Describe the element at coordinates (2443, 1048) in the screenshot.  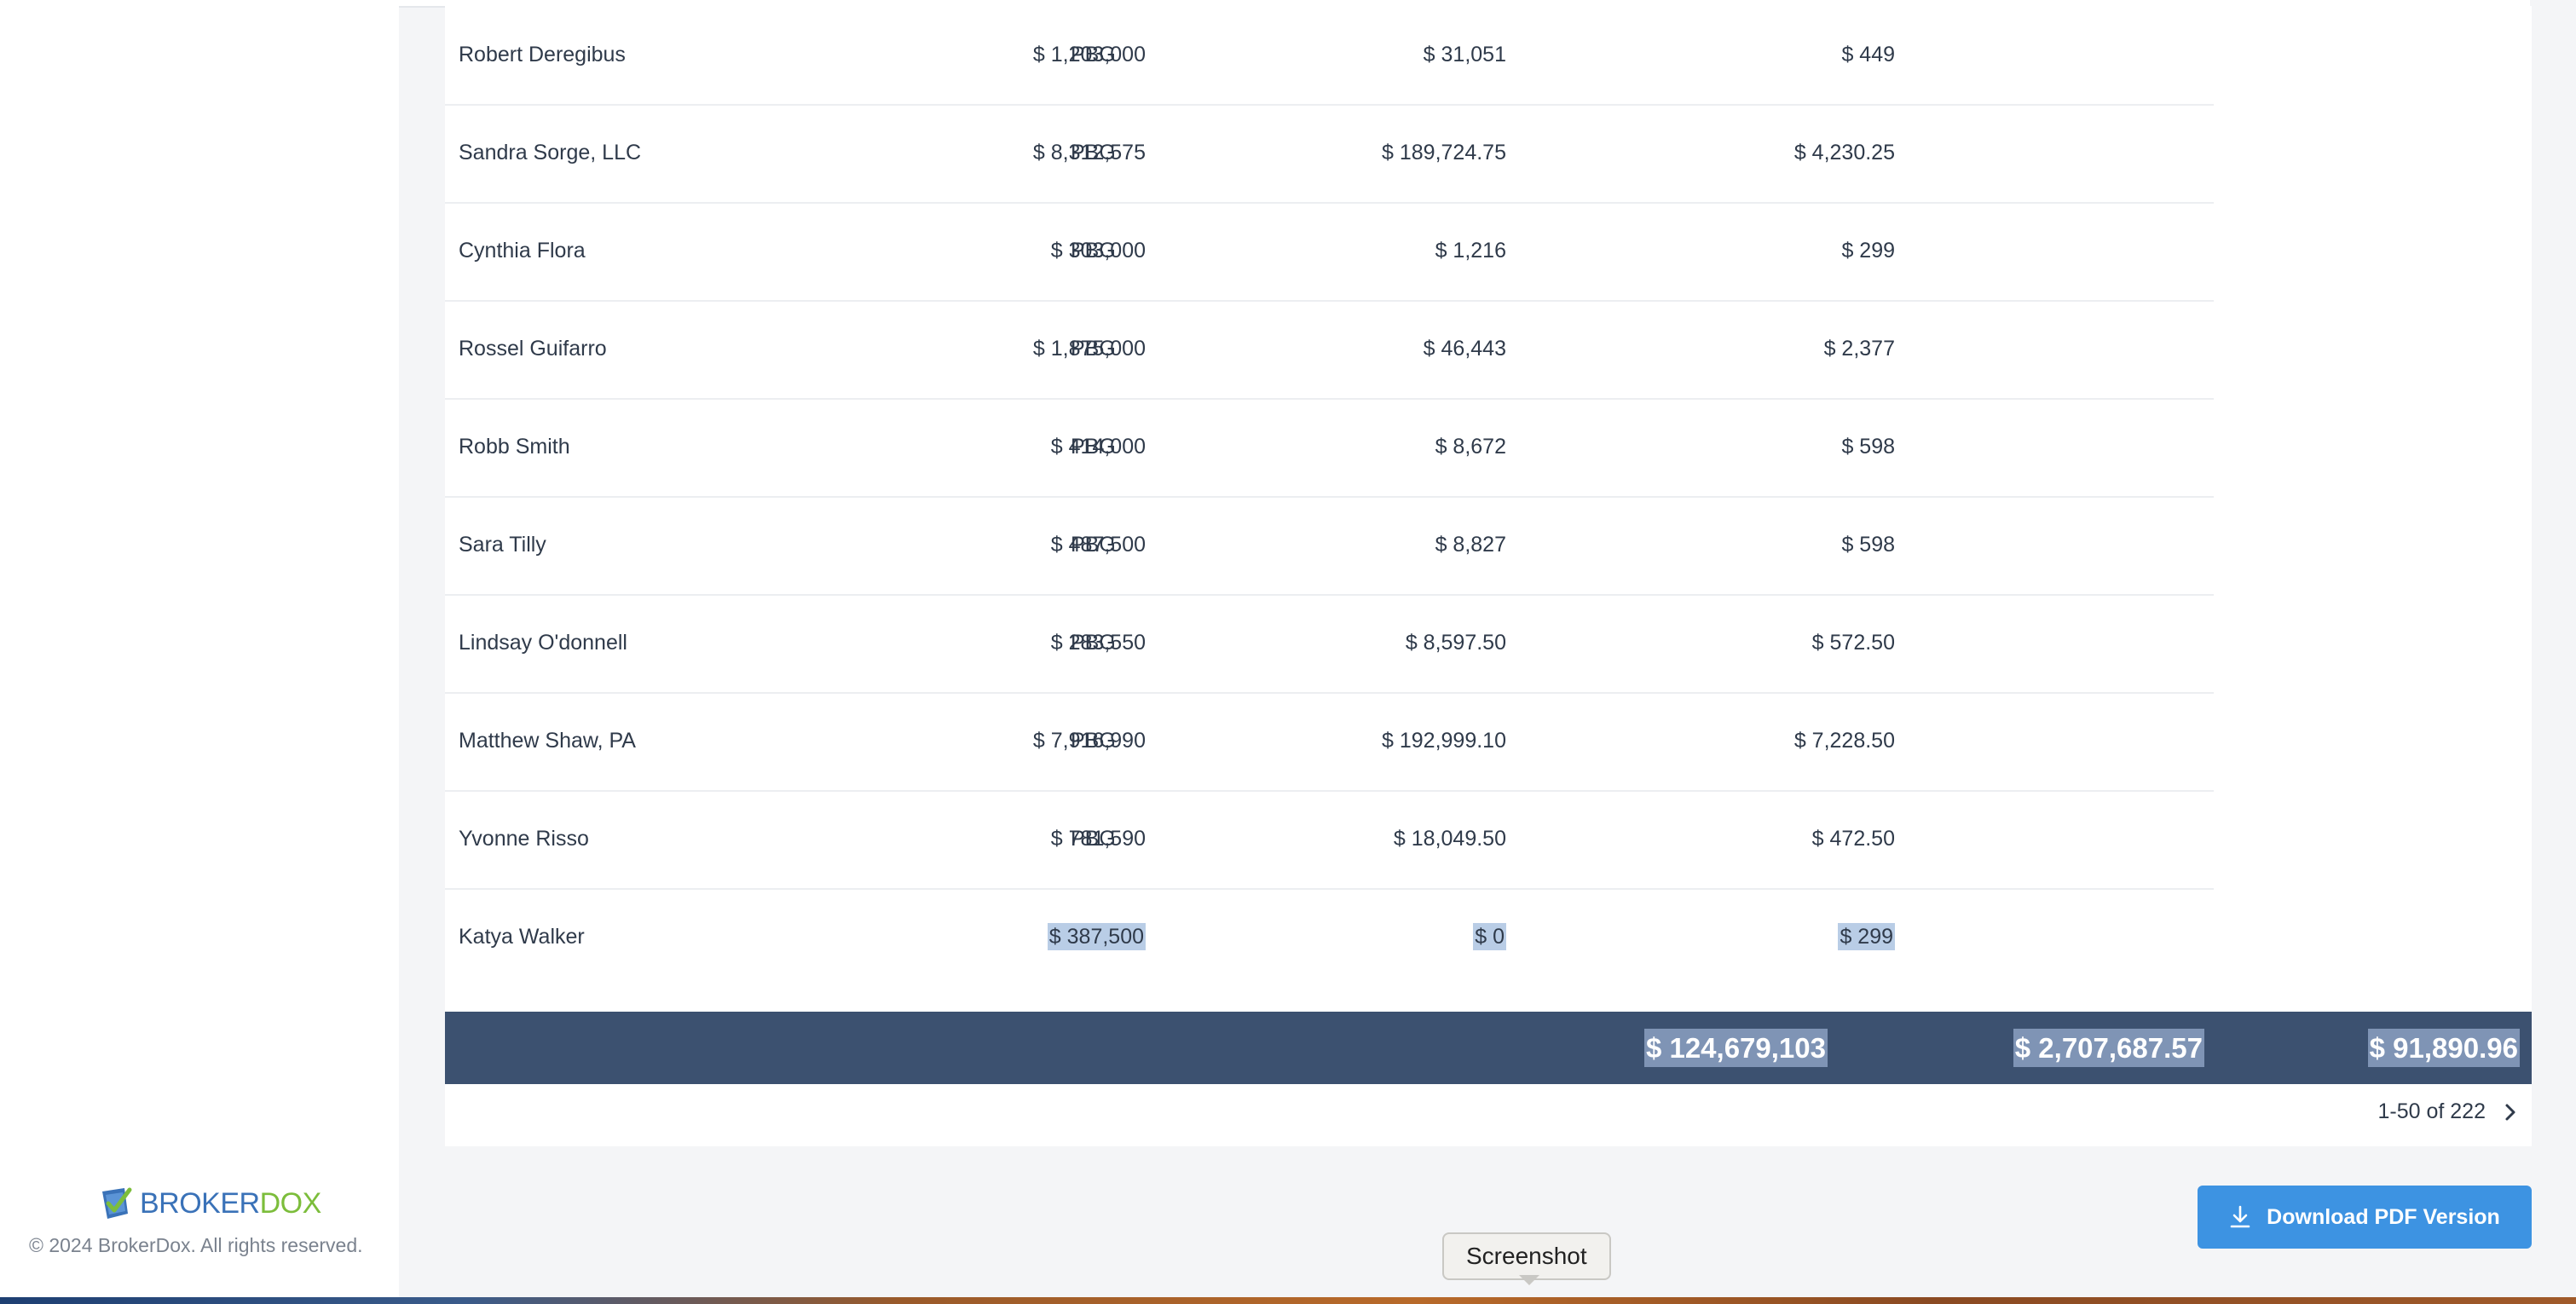
I see `total-fee: $ 91,890.96` at that location.